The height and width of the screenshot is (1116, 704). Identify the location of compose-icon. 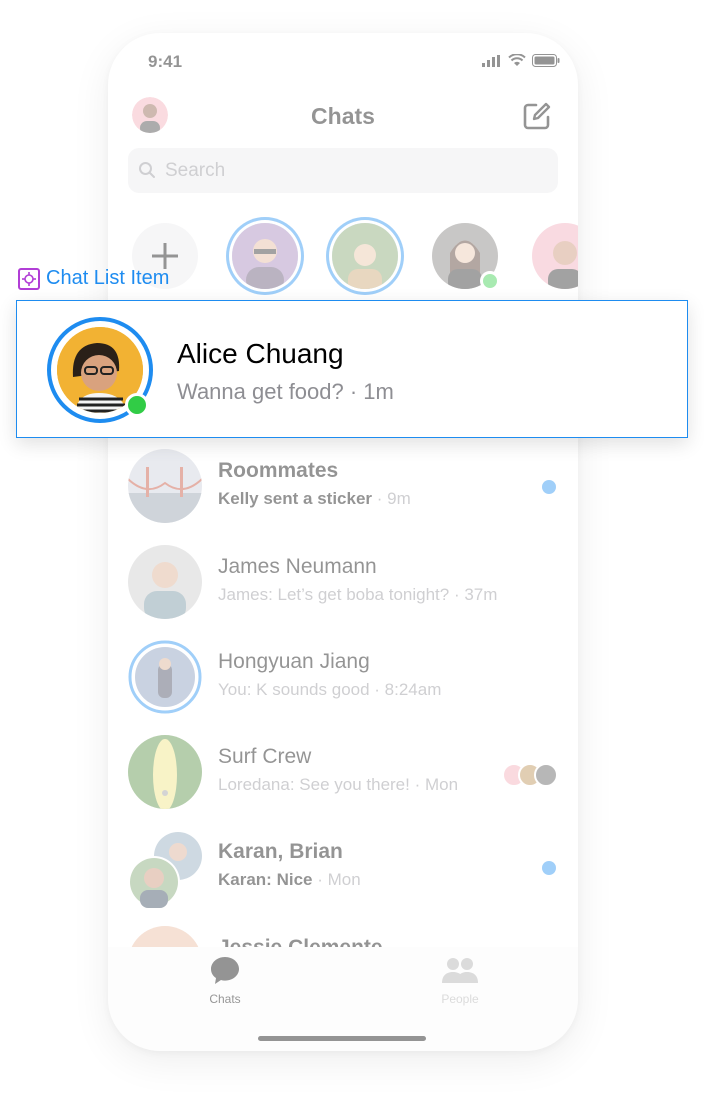
(537, 116).